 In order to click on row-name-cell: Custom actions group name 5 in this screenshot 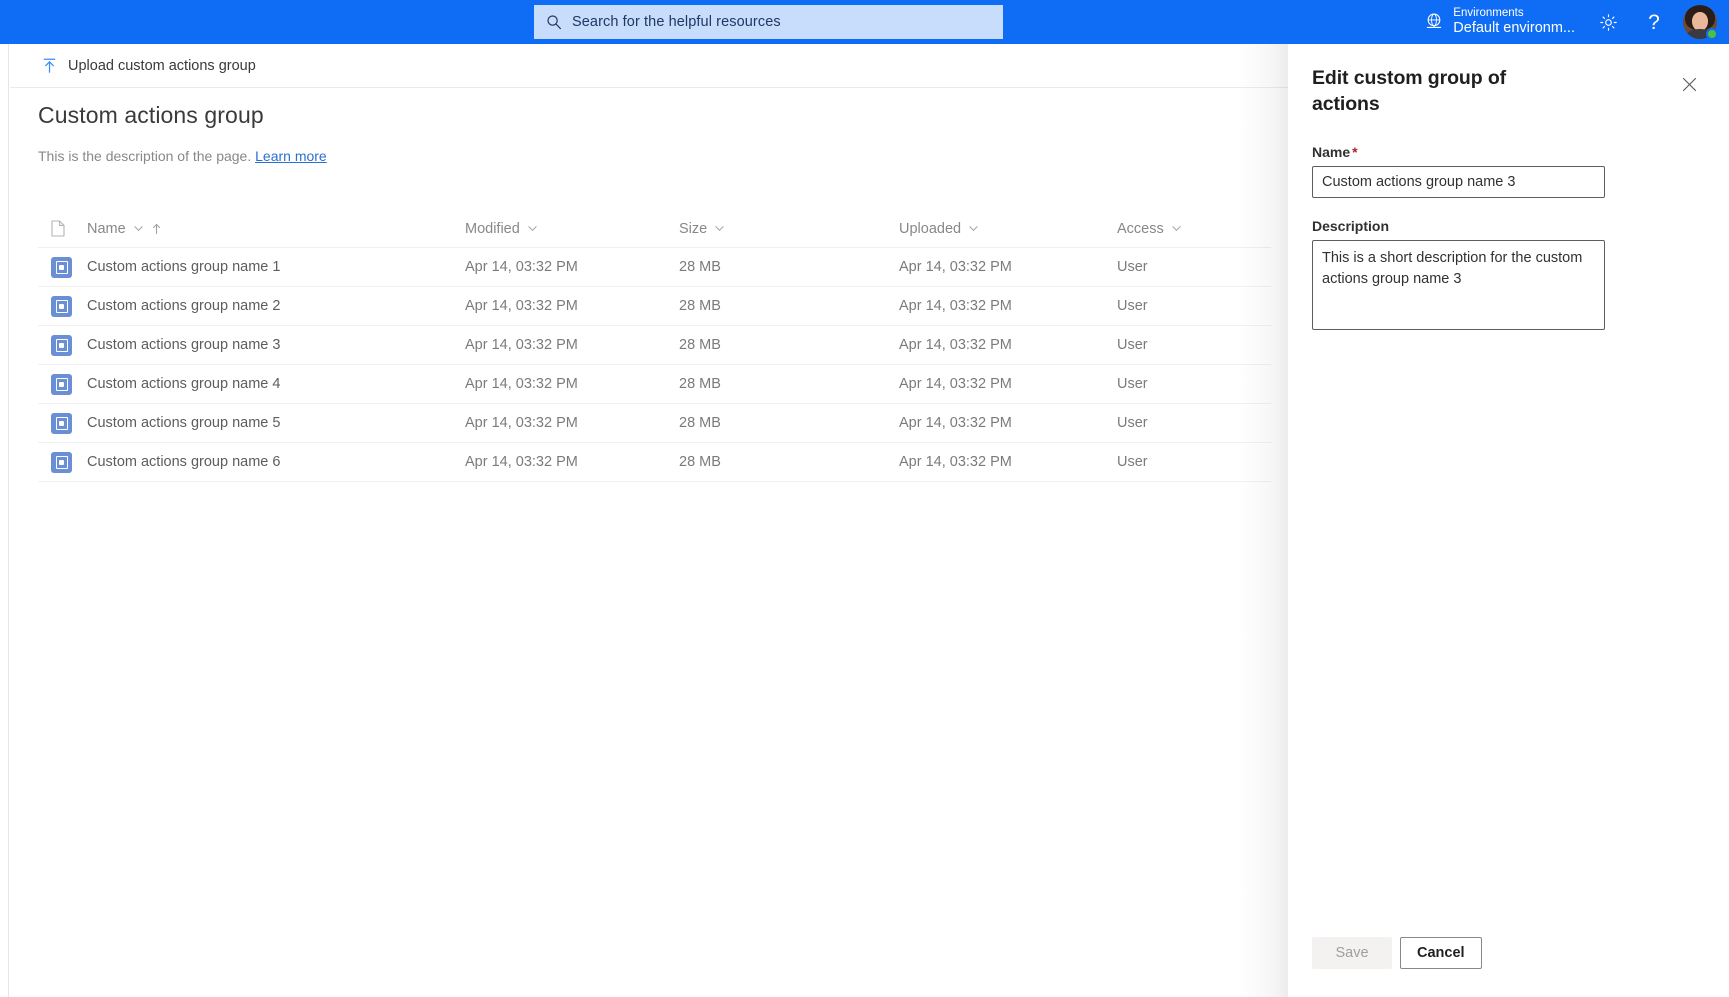, I will do `click(276, 423)`.